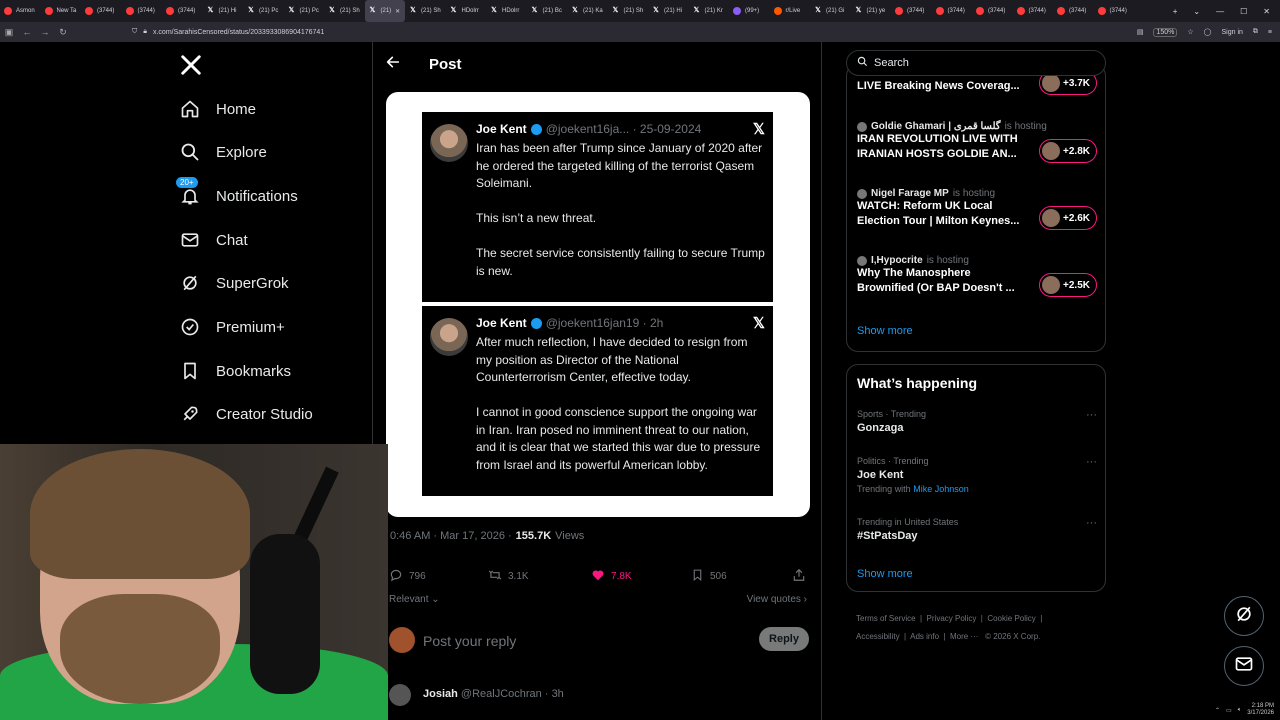 The image size is (1280, 720). Describe the element at coordinates (1190, 32) in the screenshot. I see `bookmark-star-icon: ☆` at that location.